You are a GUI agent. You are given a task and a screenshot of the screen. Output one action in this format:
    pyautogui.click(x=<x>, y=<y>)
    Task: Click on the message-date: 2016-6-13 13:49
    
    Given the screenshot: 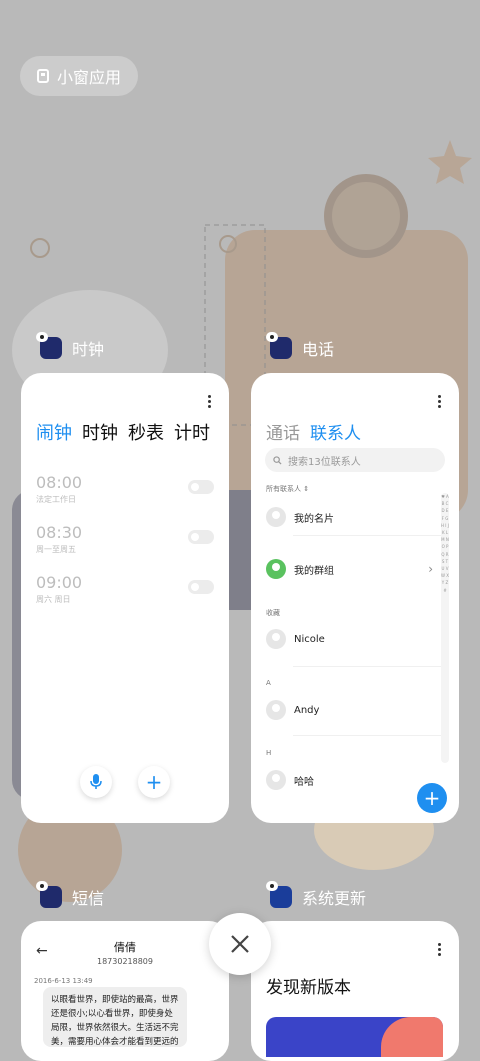 What is the action you would take?
    pyautogui.click(x=63, y=981)
    